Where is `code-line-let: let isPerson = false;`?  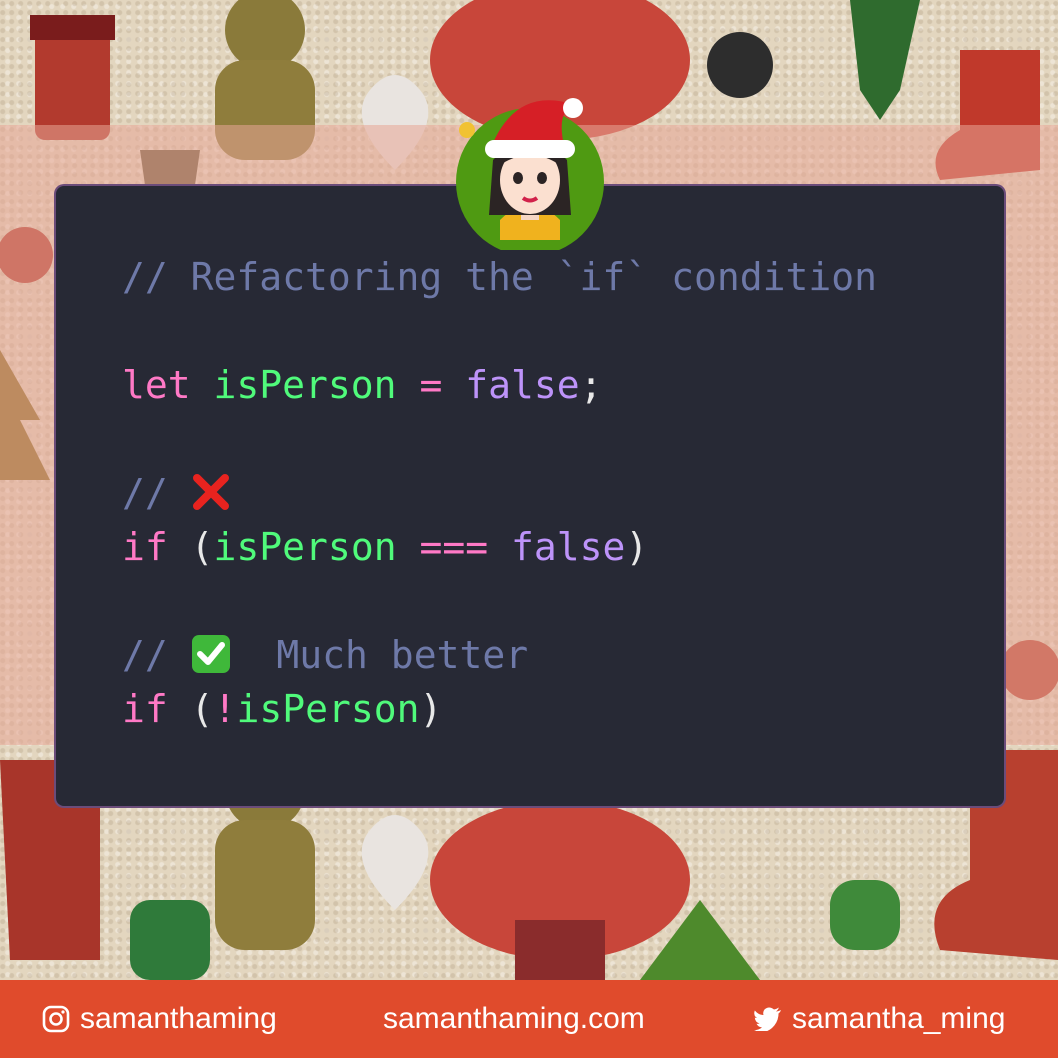 code-line-let: let isPerson = false; is located at coordinates (362, 385).